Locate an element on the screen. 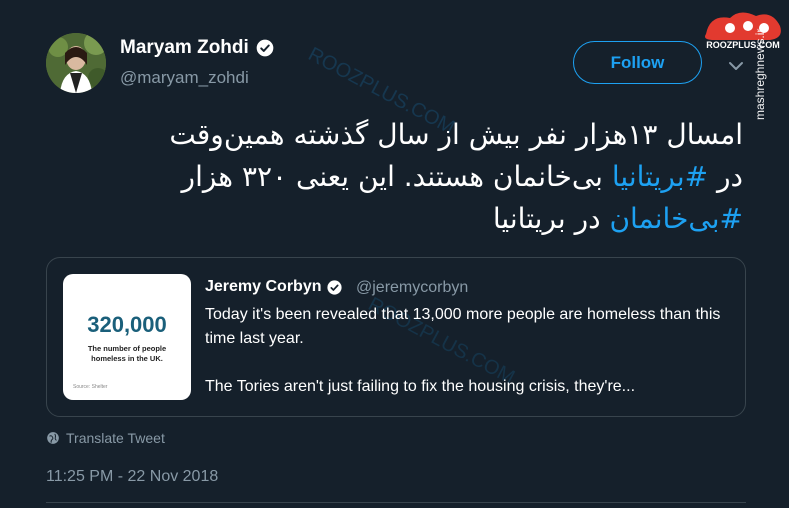 The height and width of the screenshot is (508, 789). author-avatar is located at coordinates (76, 63).